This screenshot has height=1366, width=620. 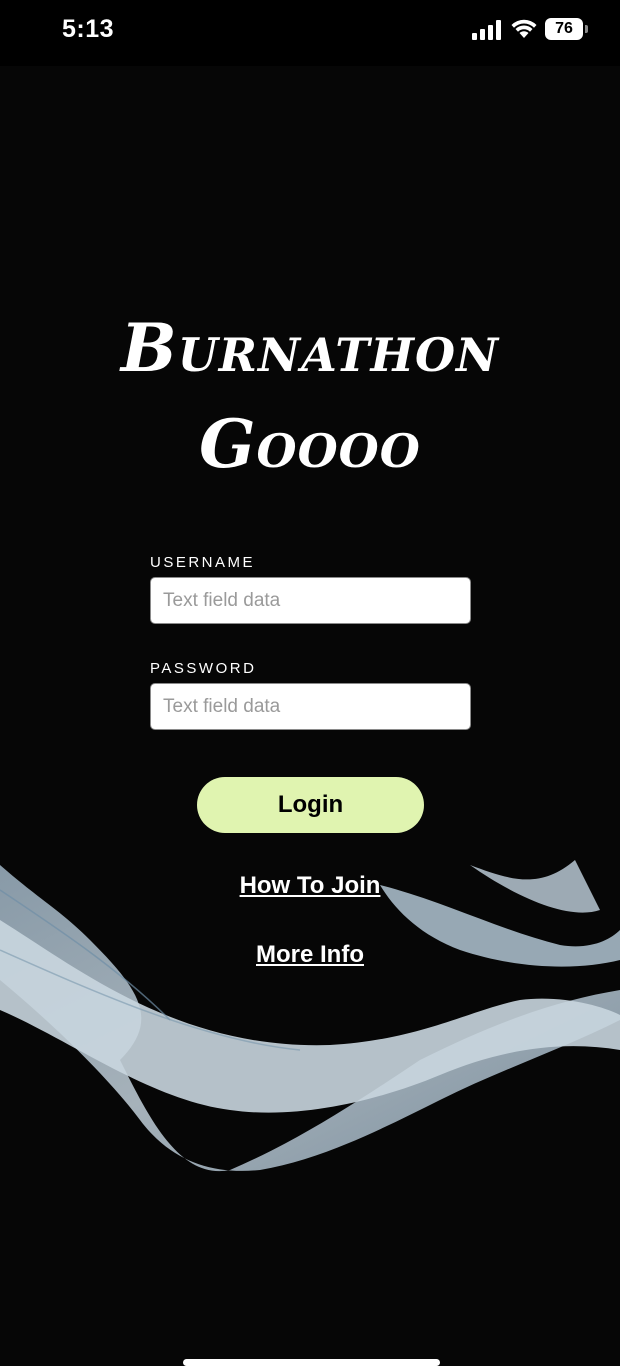 What do you see at coordinates (586, 29) in the screenshot?
I see `battery-cap` at bounding box center [586, 29].